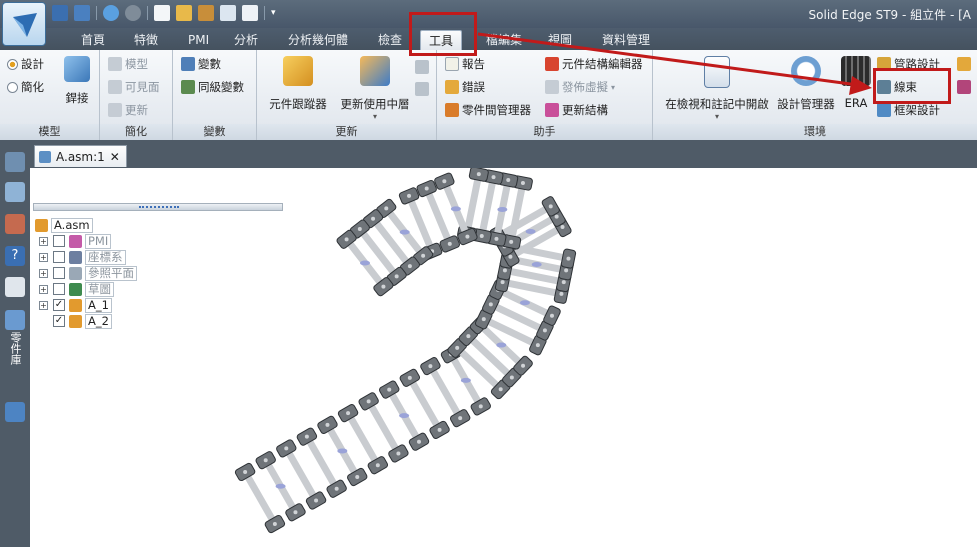  I want to click on new-file-icon, so click(162, 13).